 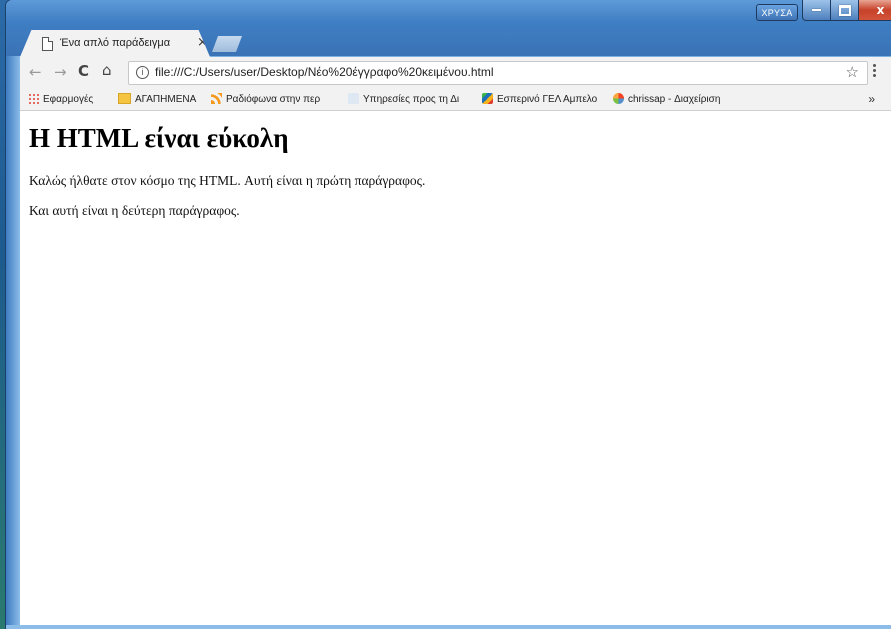 I want to click on paragraph-2: Και αυτή είναι η δεύτερη παράγραφος., so click(x=134, y=210).